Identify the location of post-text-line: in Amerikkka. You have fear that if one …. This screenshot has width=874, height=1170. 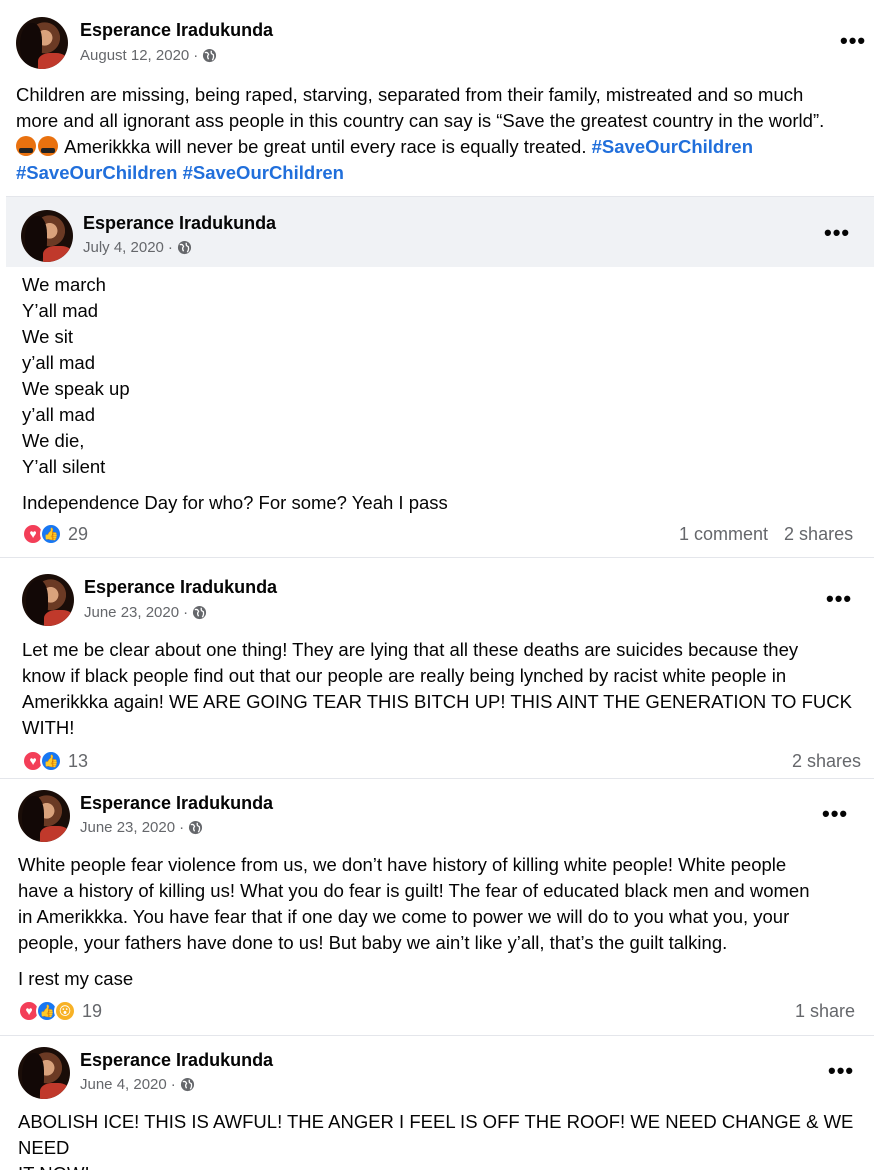
(404, 916).